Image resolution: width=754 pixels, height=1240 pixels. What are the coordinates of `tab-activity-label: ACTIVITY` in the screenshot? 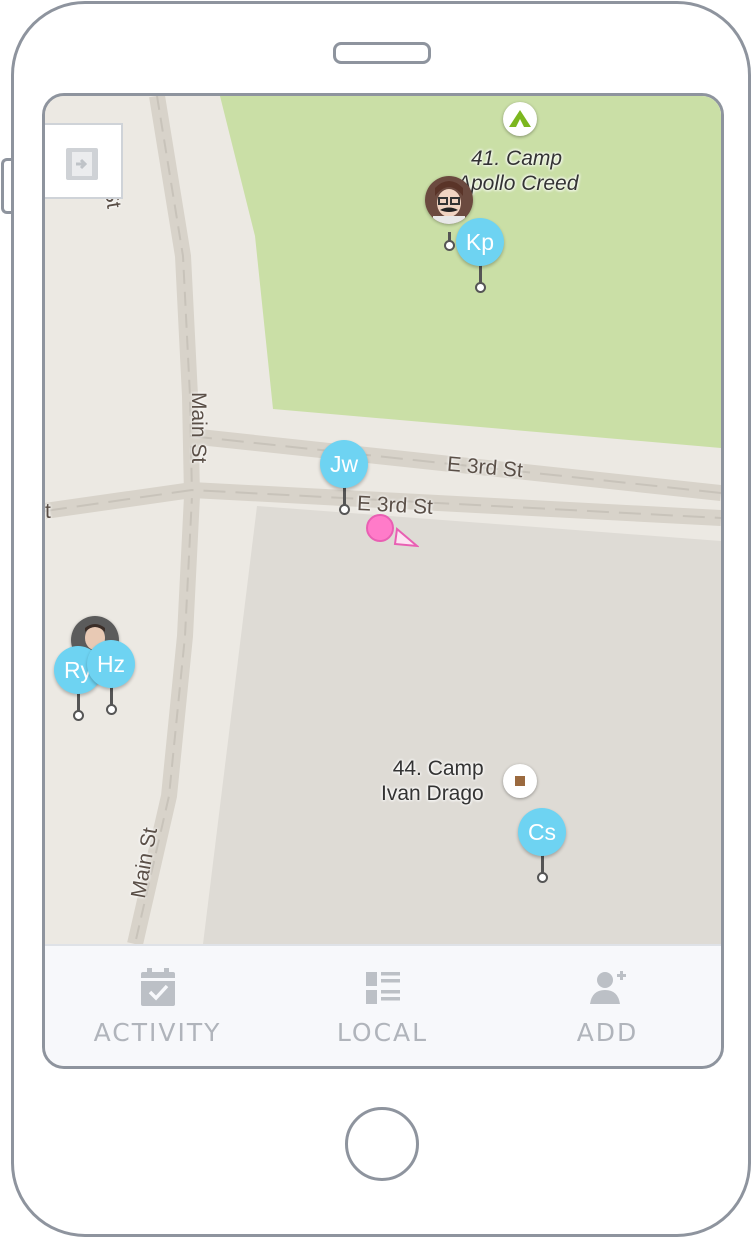 It's located at (157, 1032).